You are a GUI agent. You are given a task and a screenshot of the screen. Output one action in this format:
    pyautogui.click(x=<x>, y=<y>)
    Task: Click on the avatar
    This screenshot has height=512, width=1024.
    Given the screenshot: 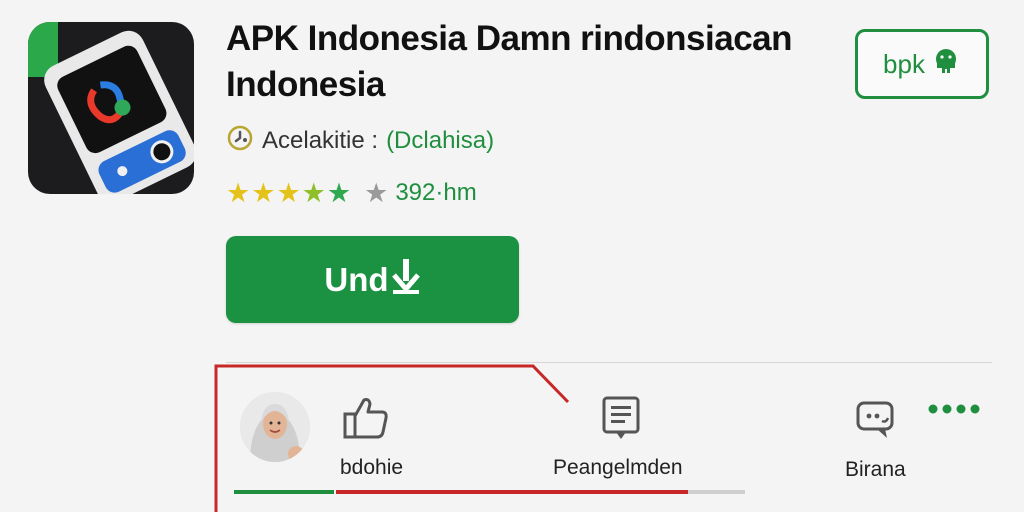 What is the action you would take?
    pyautogui.click(x=275, y=427)
    